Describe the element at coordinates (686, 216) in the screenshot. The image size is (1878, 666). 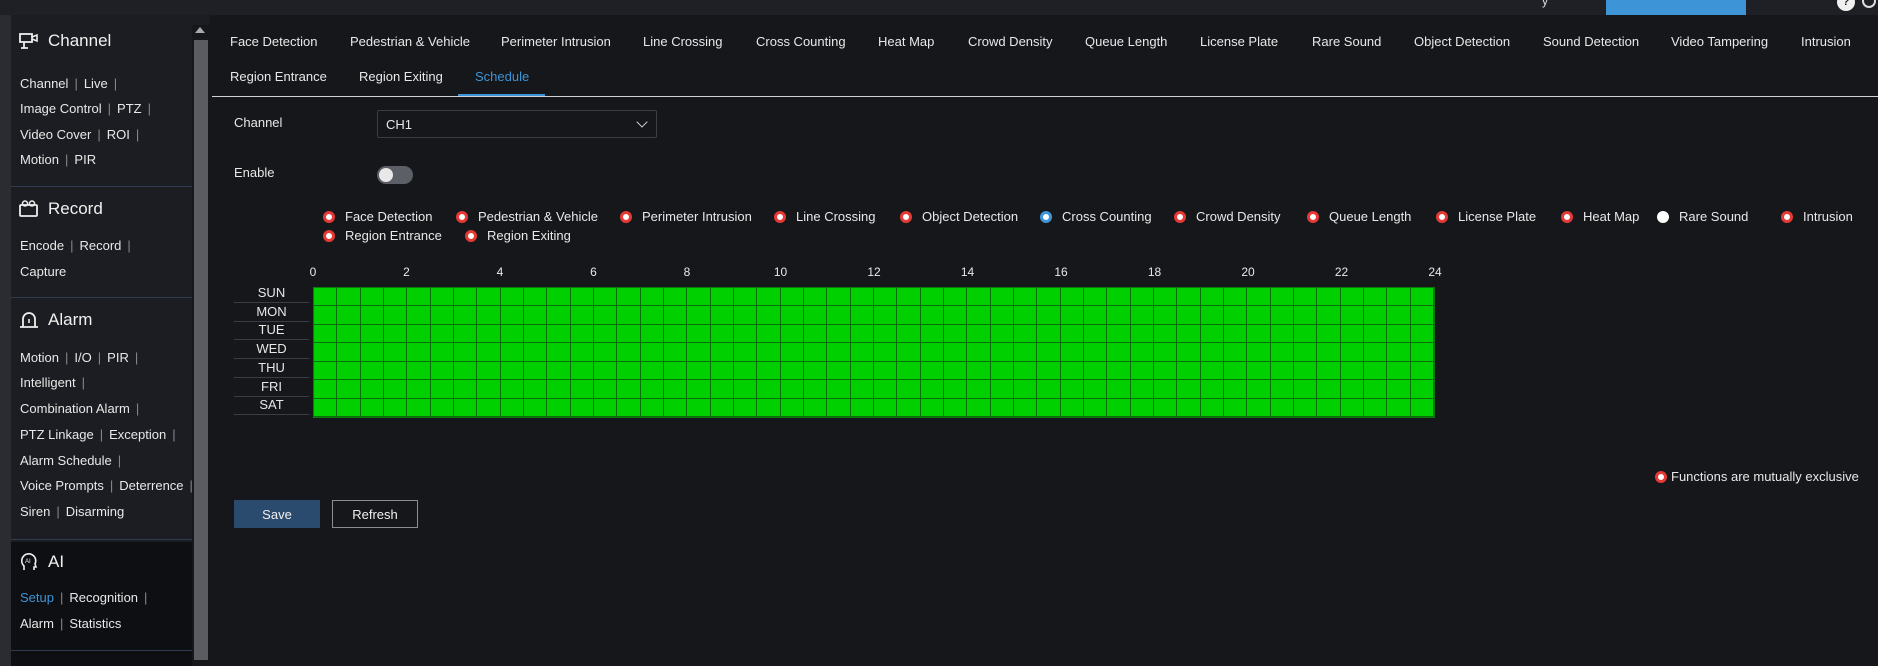
I see `radio-perimeter-intrusion: Perimeter Intrusion` at that location.